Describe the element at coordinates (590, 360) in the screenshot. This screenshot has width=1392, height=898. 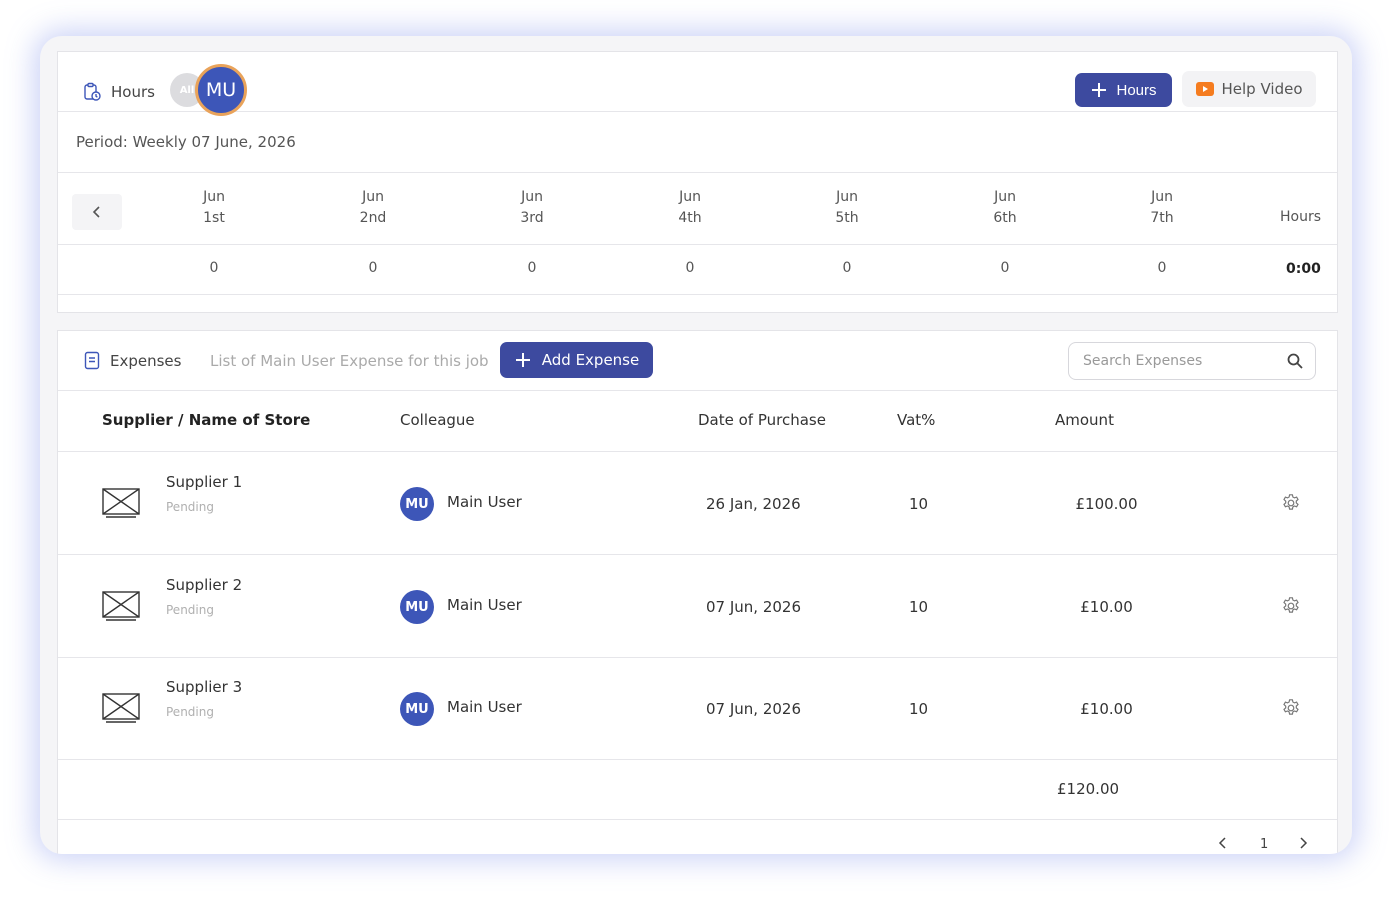
I see `add-expense-label: Add Expense` at that location.